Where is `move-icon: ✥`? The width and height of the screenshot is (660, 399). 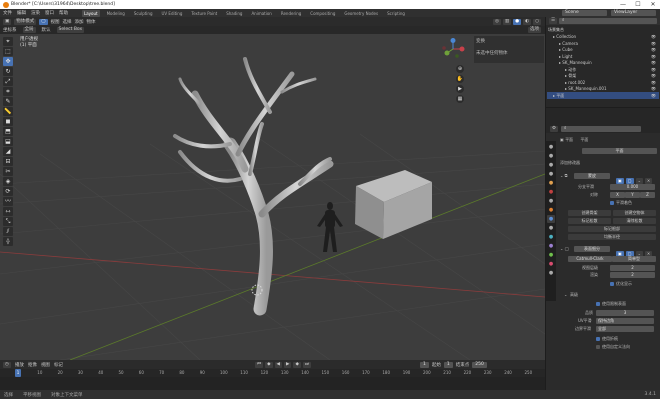 move-icon: ✥ is located at coordinates (8, 61).